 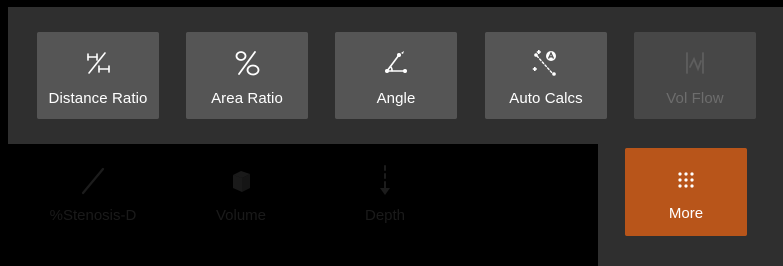 I want to click on auto-calcs-button: Auto Calcs, so click(x=546, y=75).